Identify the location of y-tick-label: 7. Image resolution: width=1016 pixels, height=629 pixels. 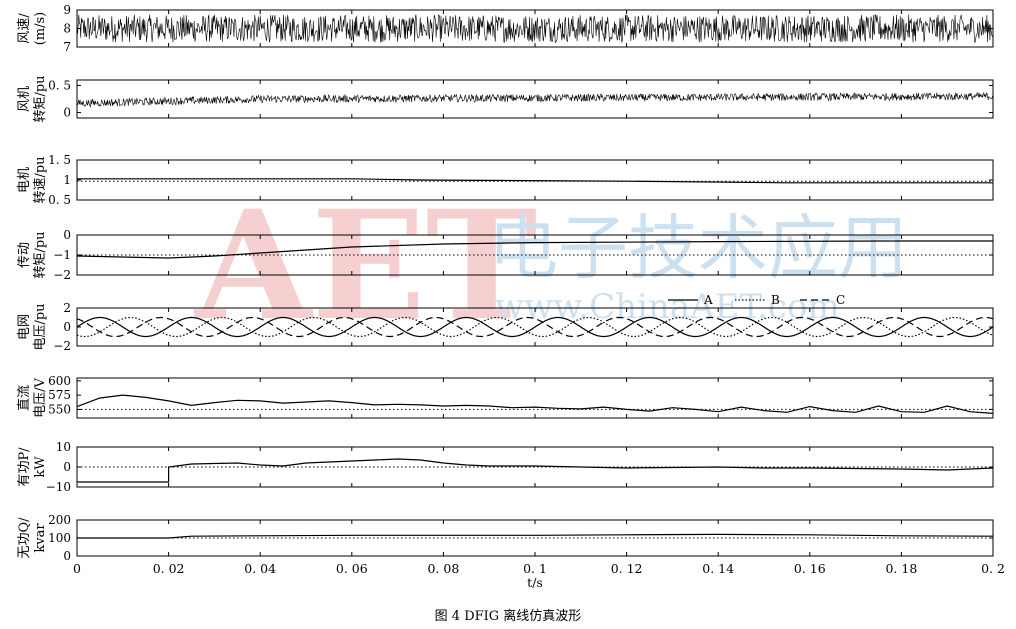
(67, 47).